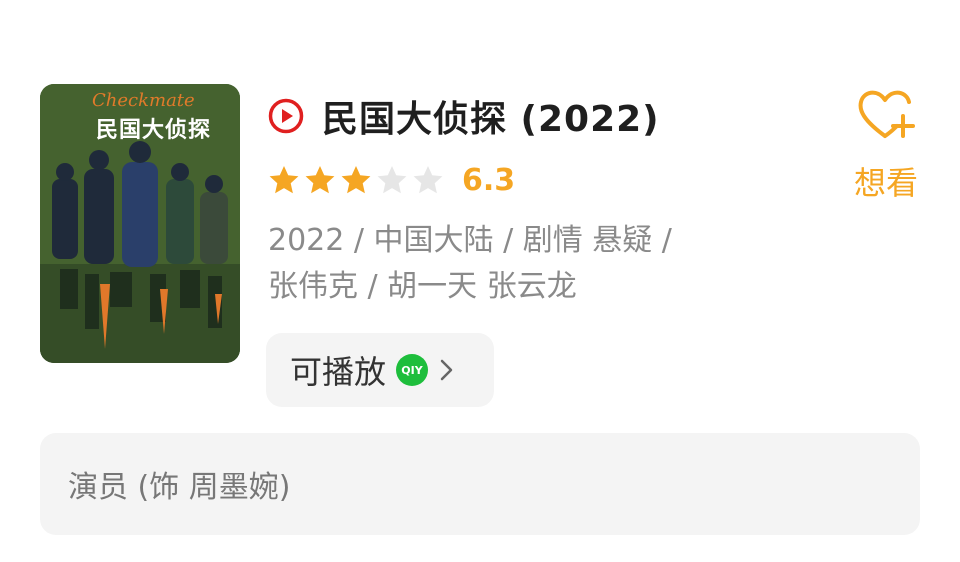  What do you see at coordinates (140, 223) in the screenshot?
I see `movie-poster: Checkmate 民国大侦探` at bounding box center [140, 223].